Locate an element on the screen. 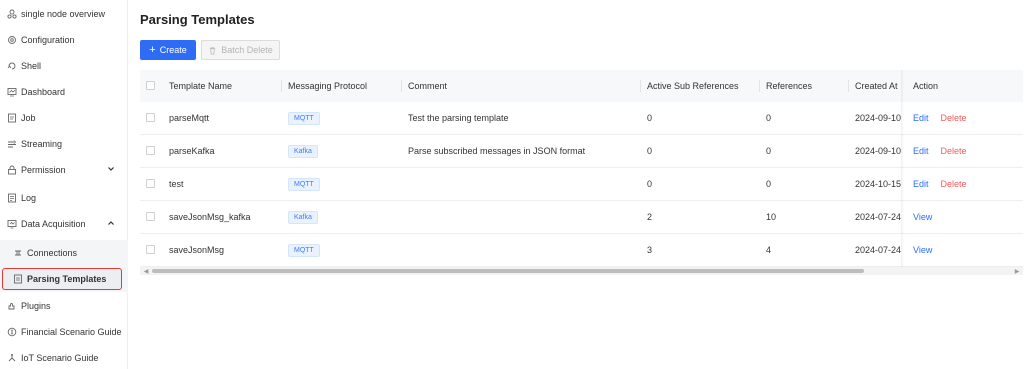 The width and height of the screenshot is (1024, 369). create-button: + Create is located at coordinates (168, 50).